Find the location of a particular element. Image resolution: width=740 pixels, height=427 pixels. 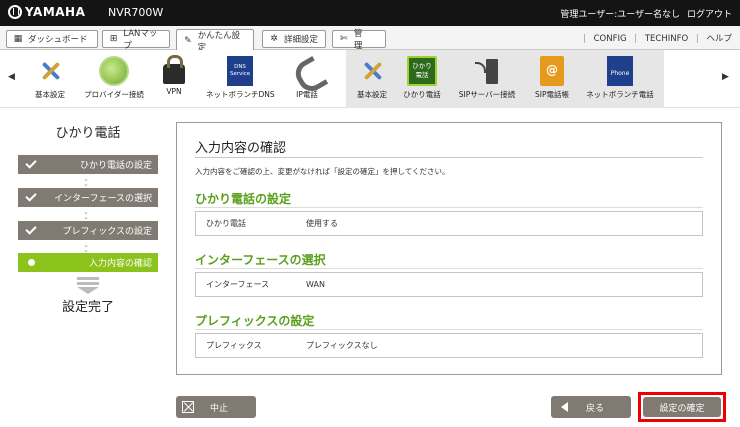

tuning-fork-logo-icon is located at coordinates (15, 12).